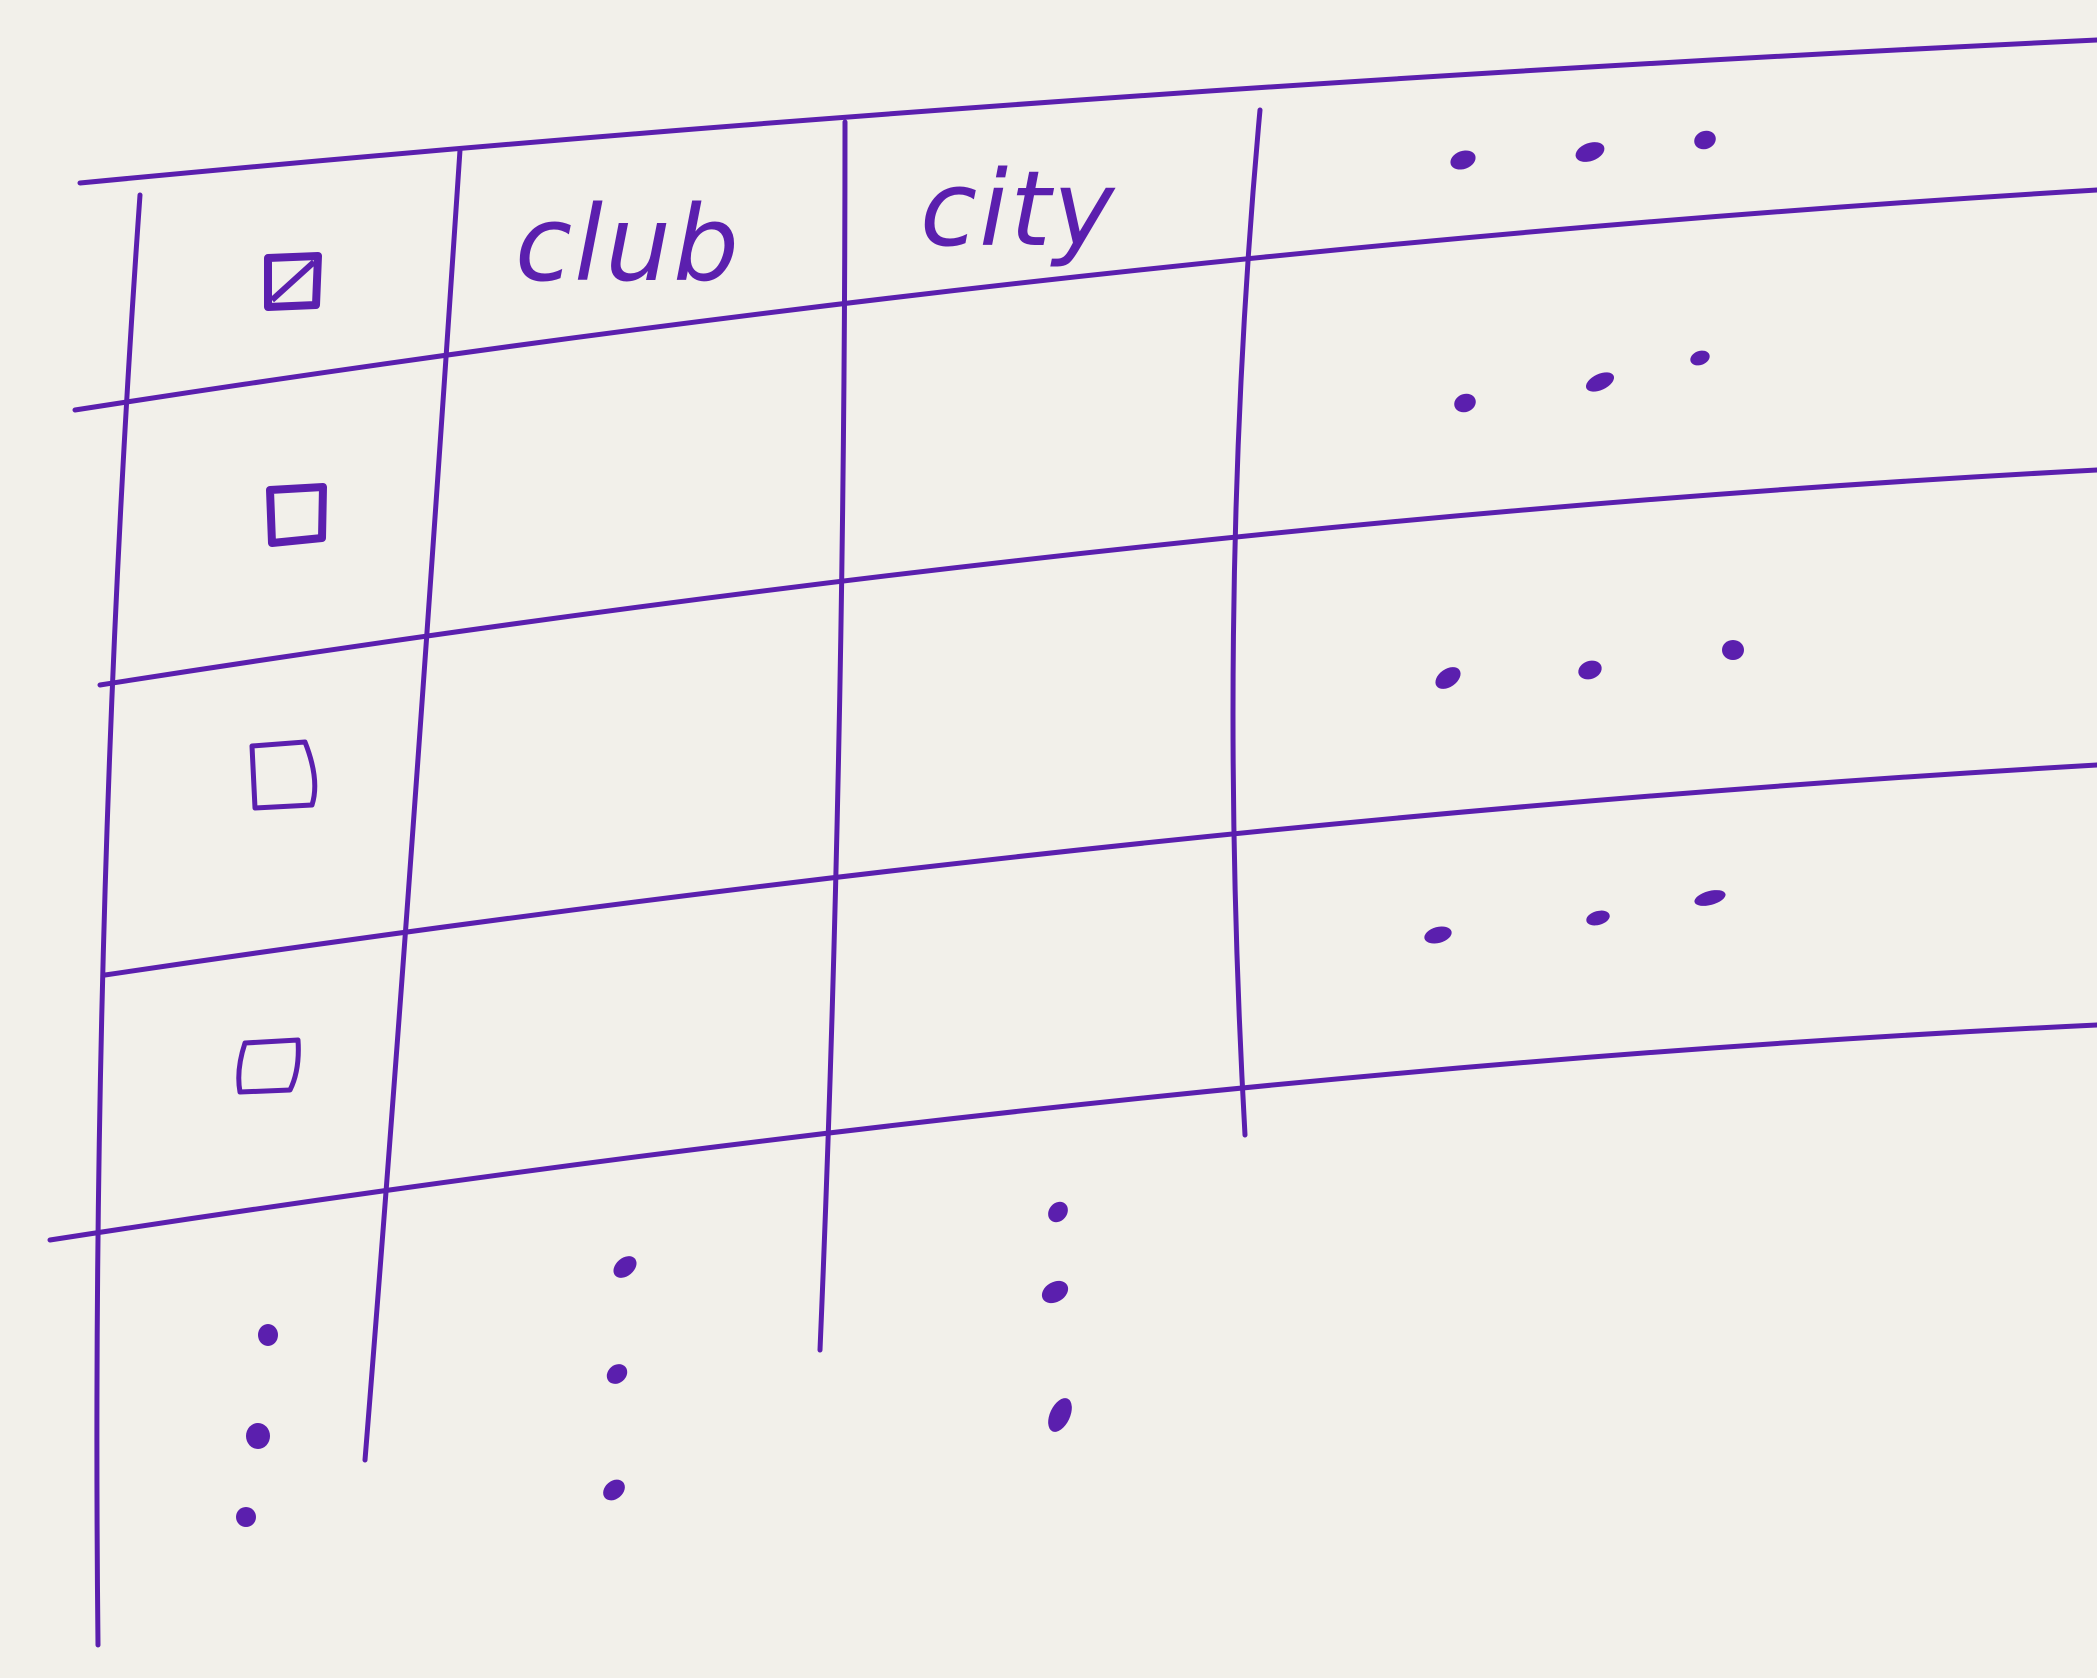 The width and height of the screenshot is (2097, 1678). I want to click on row-1-more-button, so click(1582, 381).